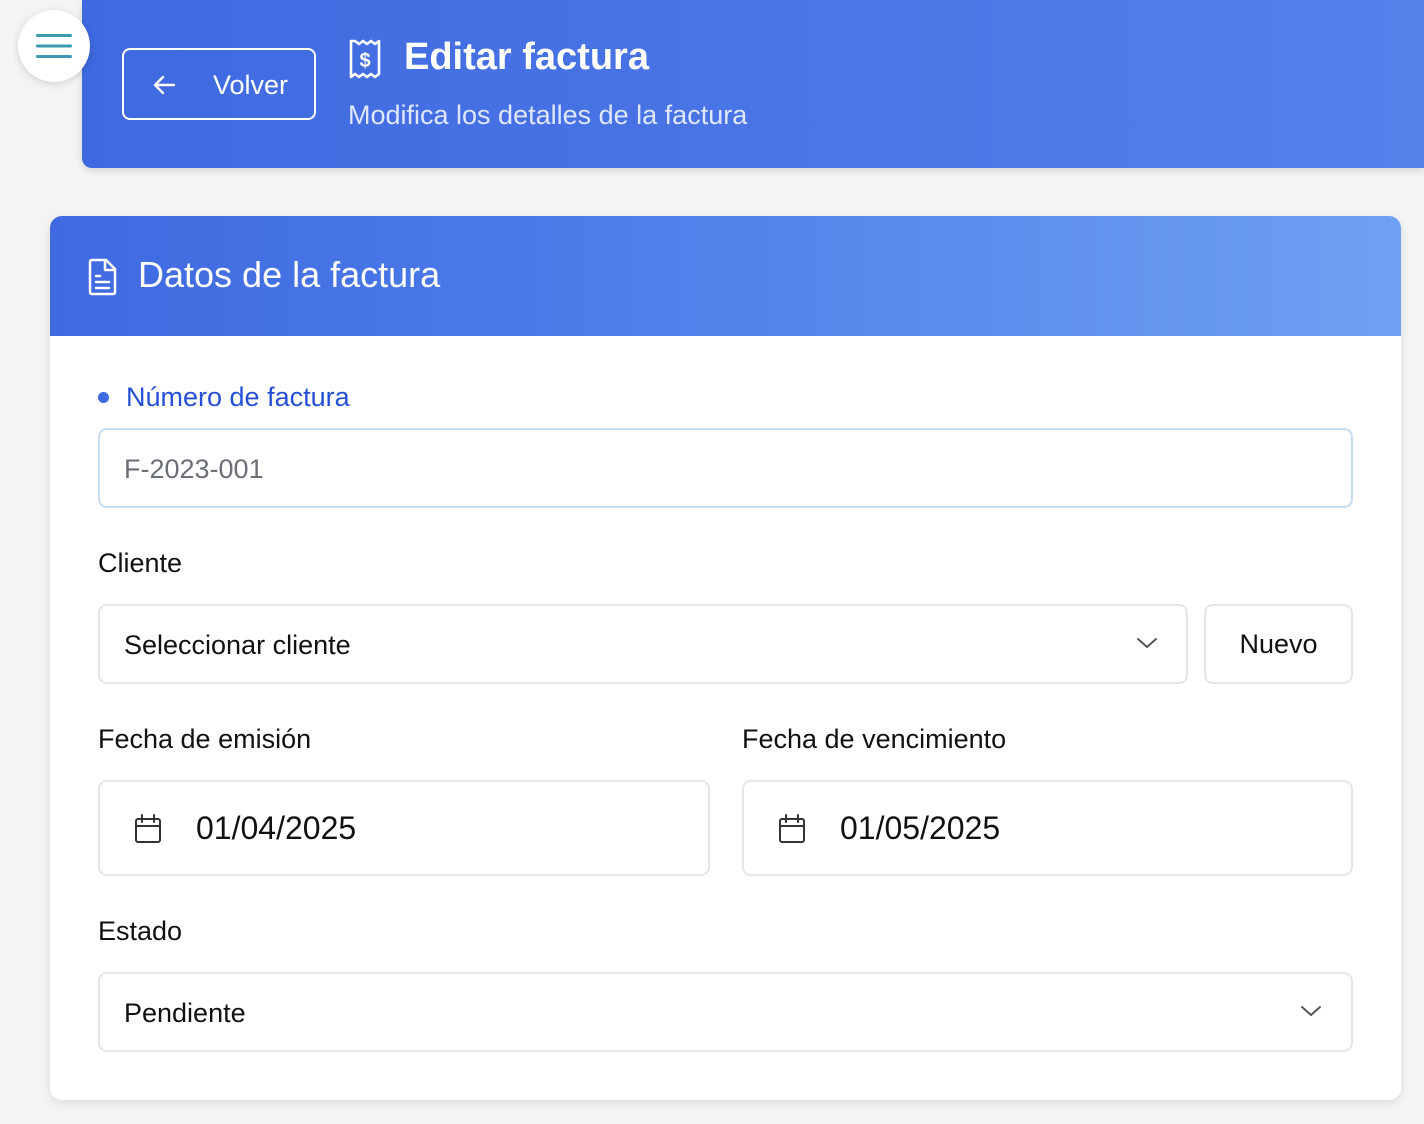 The image size is (1424, 1124). I want to click on due-date-input: 01/05/2025, so click(1047, 828).